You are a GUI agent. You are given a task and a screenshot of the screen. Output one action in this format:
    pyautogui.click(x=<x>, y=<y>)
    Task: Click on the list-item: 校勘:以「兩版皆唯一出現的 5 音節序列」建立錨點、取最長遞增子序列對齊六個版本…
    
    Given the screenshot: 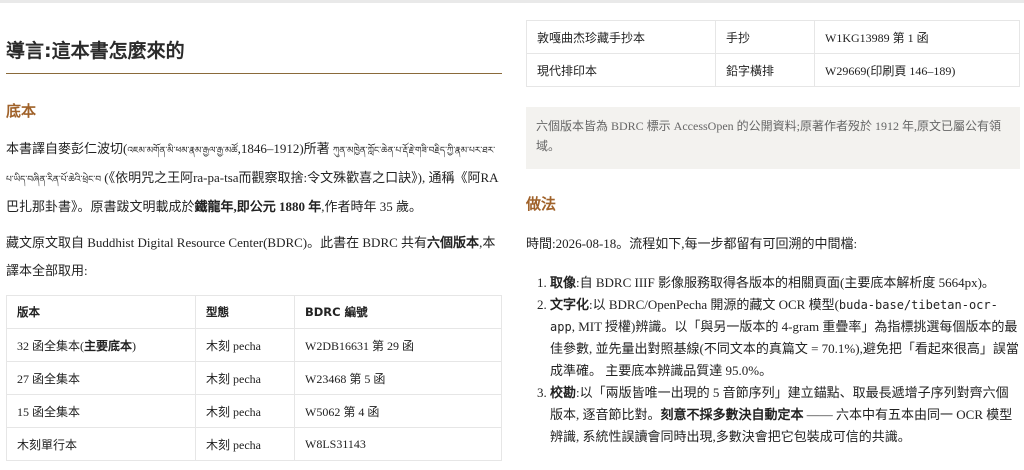 What is the action you would take?
    pyautogui.click(x=785, y=415)
    